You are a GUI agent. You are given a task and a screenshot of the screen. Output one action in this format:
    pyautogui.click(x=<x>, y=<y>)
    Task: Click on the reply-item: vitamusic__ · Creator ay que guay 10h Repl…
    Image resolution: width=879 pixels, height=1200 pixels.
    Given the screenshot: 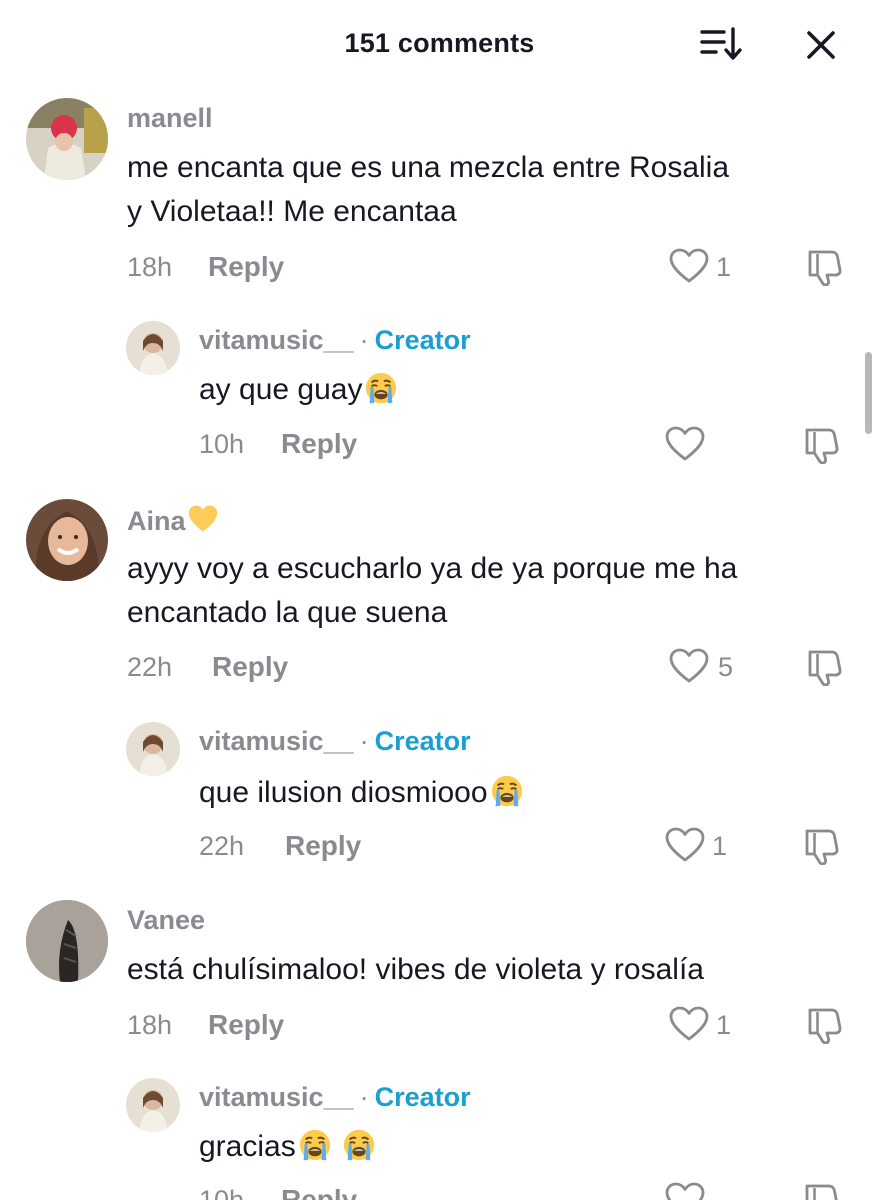 What is the action you would take?
    pyautogui.click(x=439, y=398)
    